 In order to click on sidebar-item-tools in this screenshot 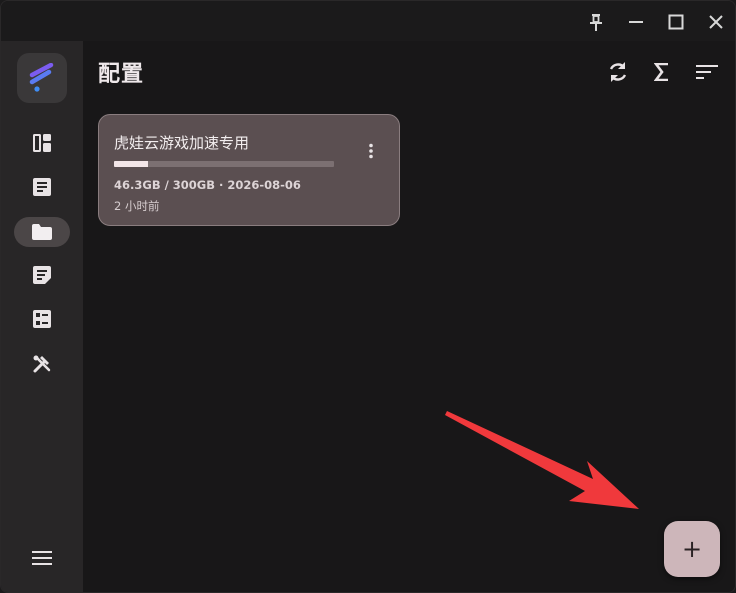, I will do `click(42, 364)`.